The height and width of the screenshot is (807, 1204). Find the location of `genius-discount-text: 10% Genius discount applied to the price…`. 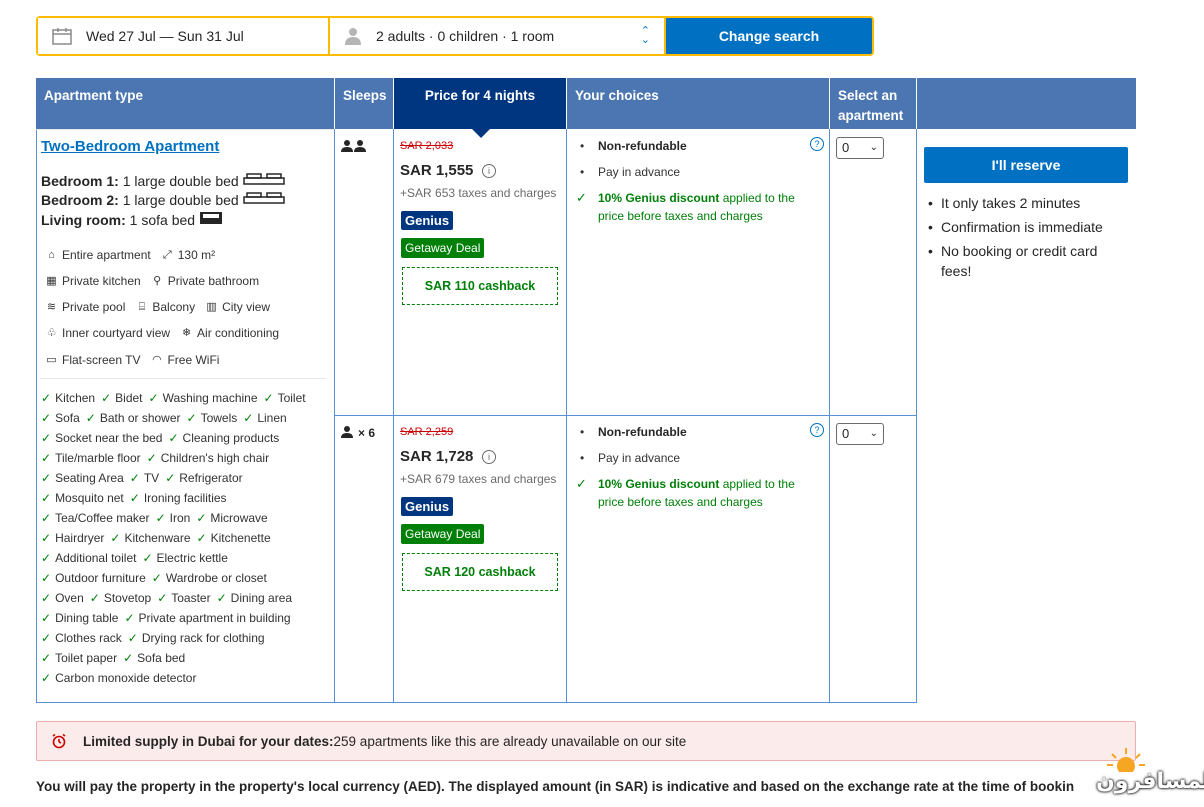

genius-discount-text: 10% Genius discount applied to the price… is located at coordinates (703, 207).